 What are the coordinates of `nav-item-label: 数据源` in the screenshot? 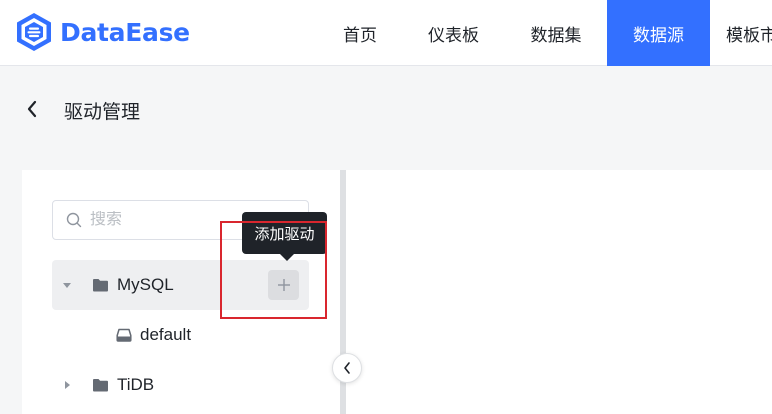 It's located at (658, 35).